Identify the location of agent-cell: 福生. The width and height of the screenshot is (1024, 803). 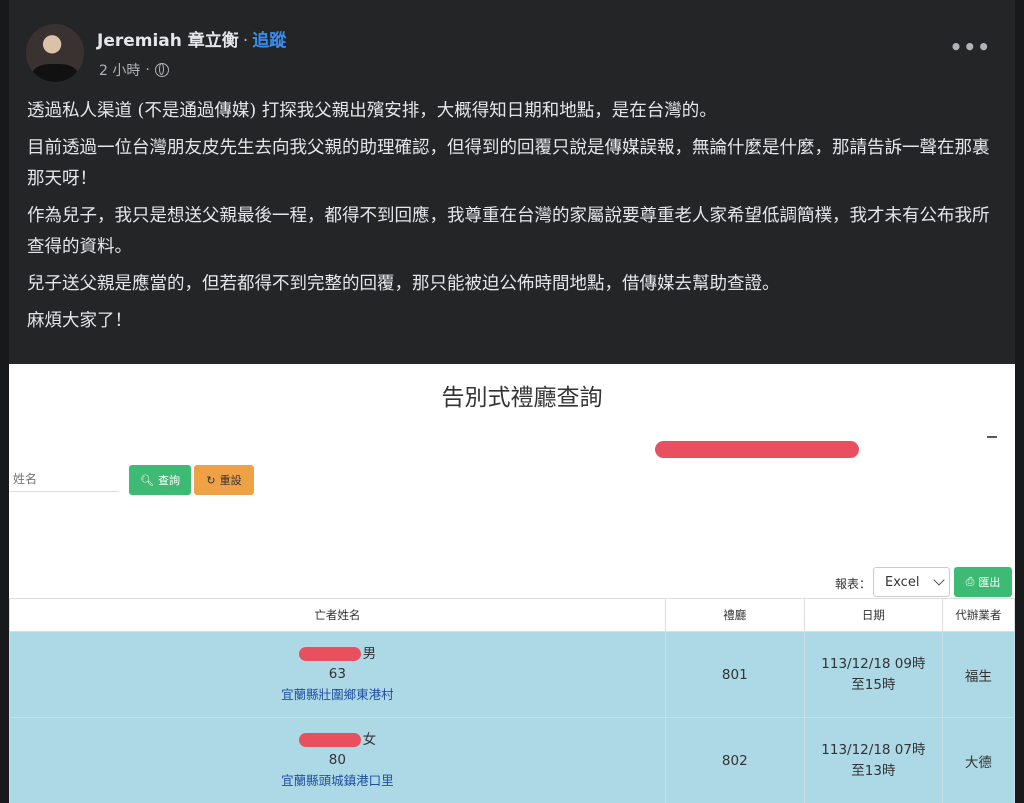
(978, 674).